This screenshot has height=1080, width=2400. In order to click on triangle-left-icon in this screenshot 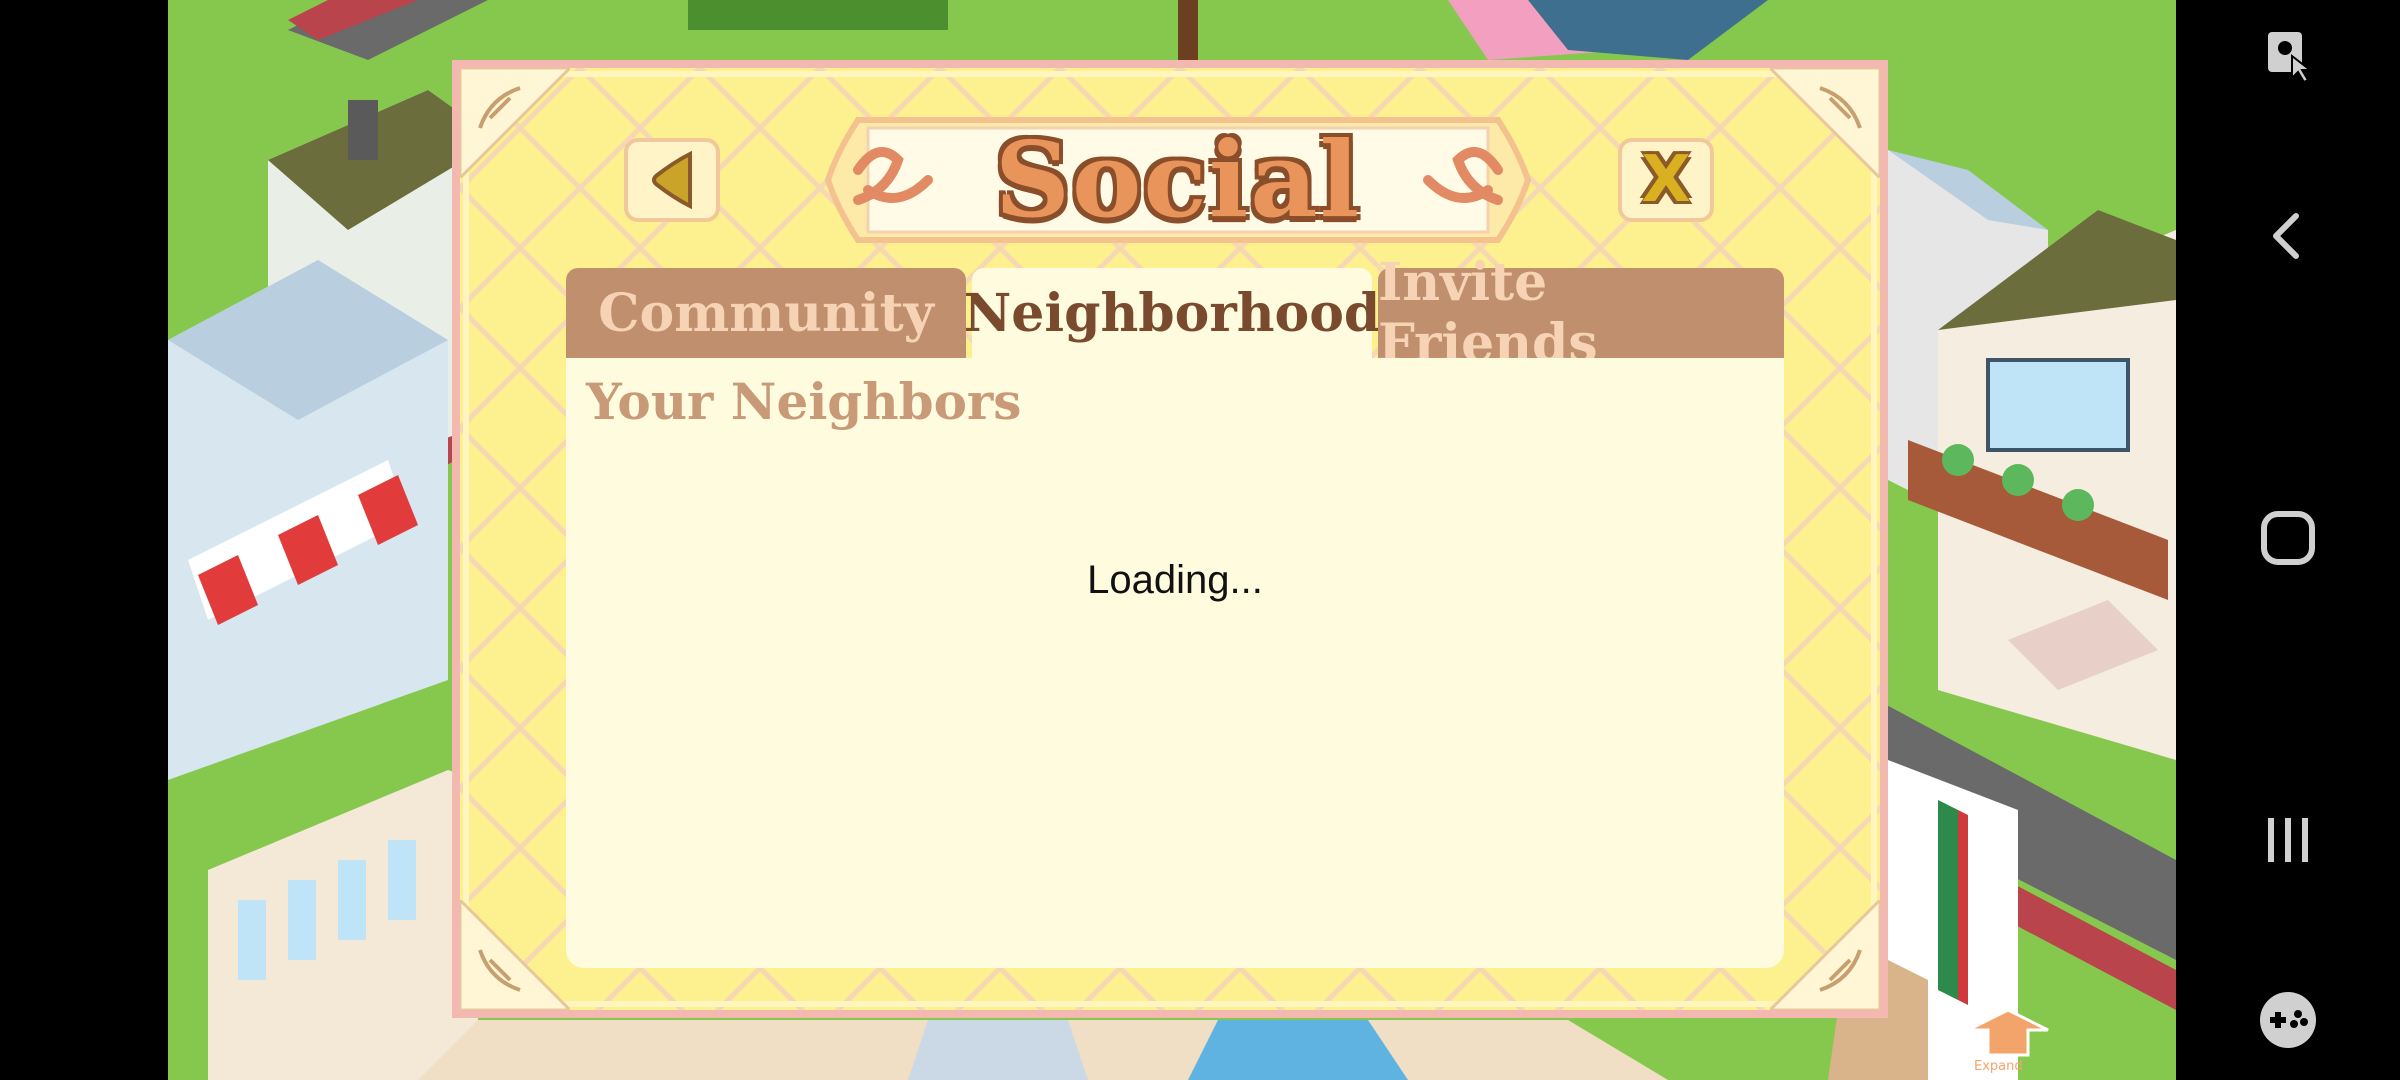, I will do `click(672, 180)`.